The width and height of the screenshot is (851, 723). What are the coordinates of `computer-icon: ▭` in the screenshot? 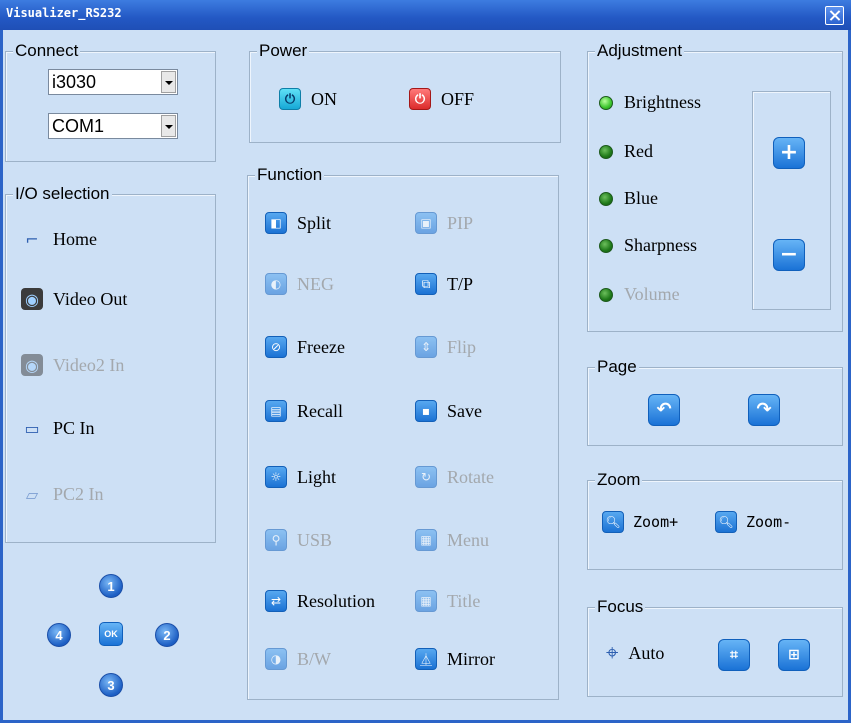 It's located at (32, 428).